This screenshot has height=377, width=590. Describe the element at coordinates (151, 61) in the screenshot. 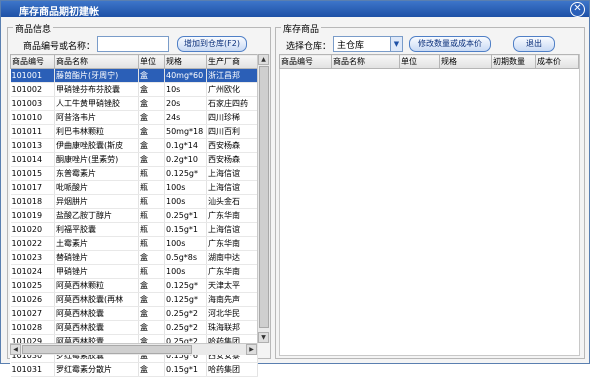

I see `product-col-header: 单位` at that location.